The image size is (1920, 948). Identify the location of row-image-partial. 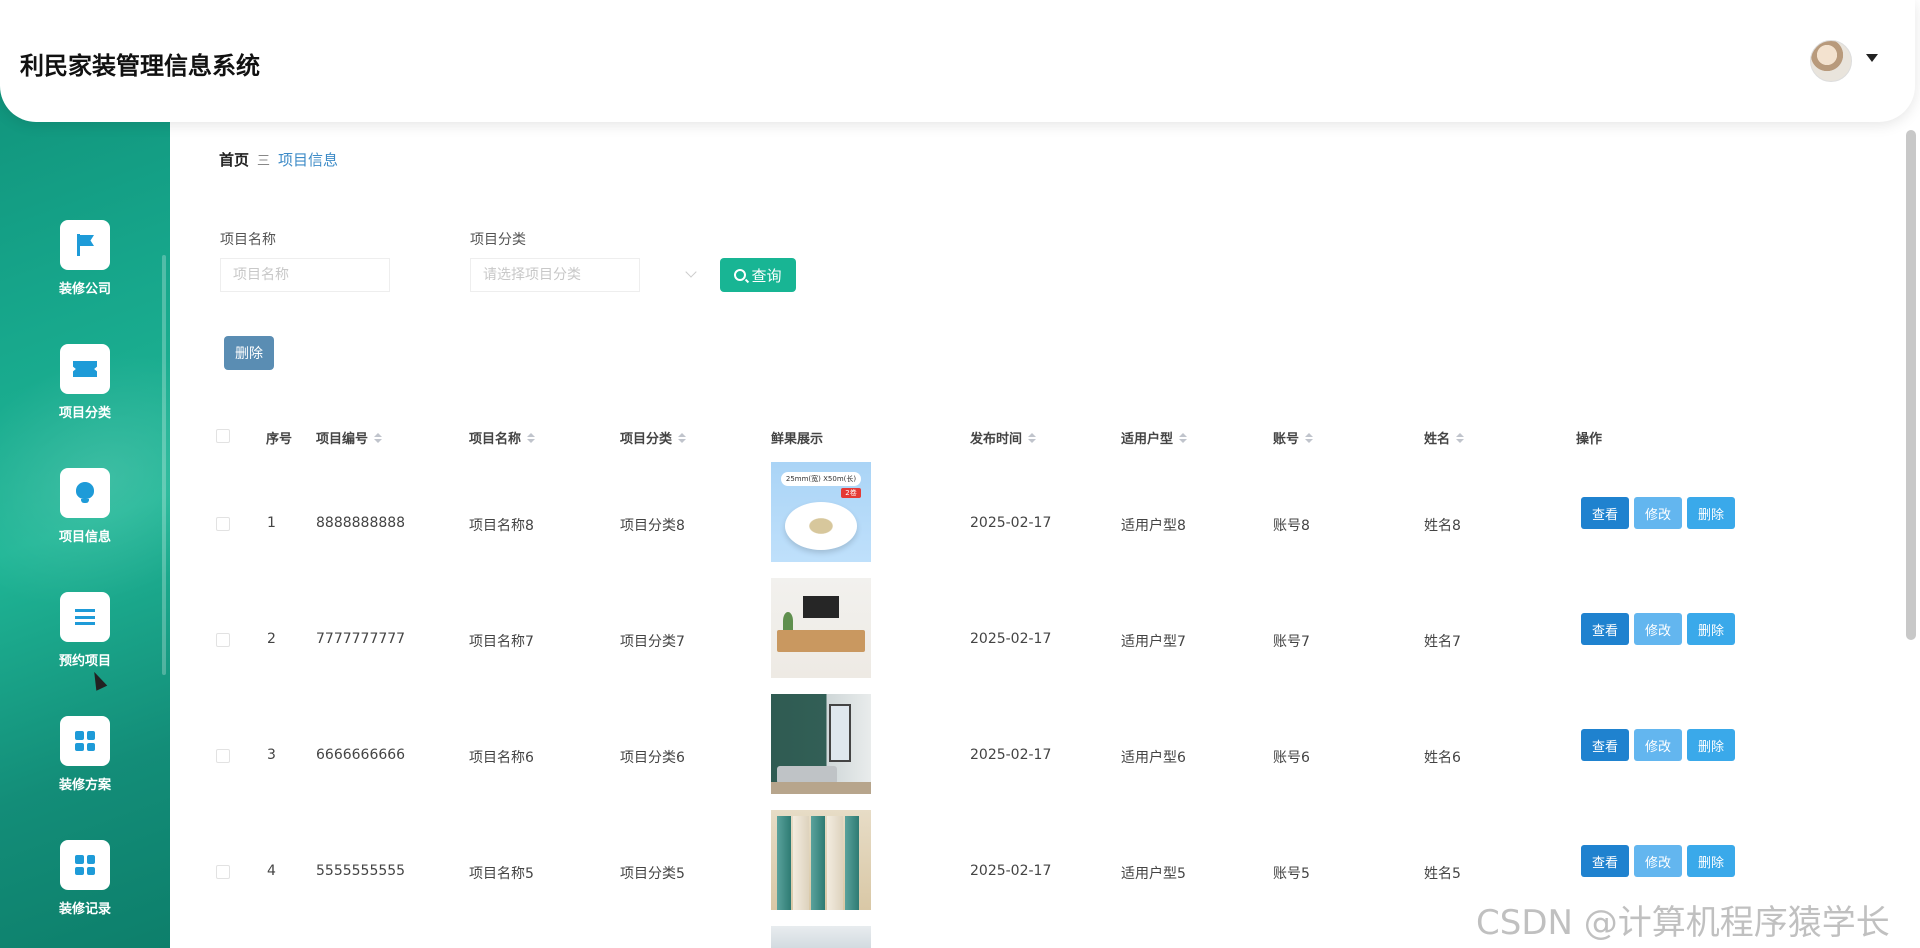
(821, 937).